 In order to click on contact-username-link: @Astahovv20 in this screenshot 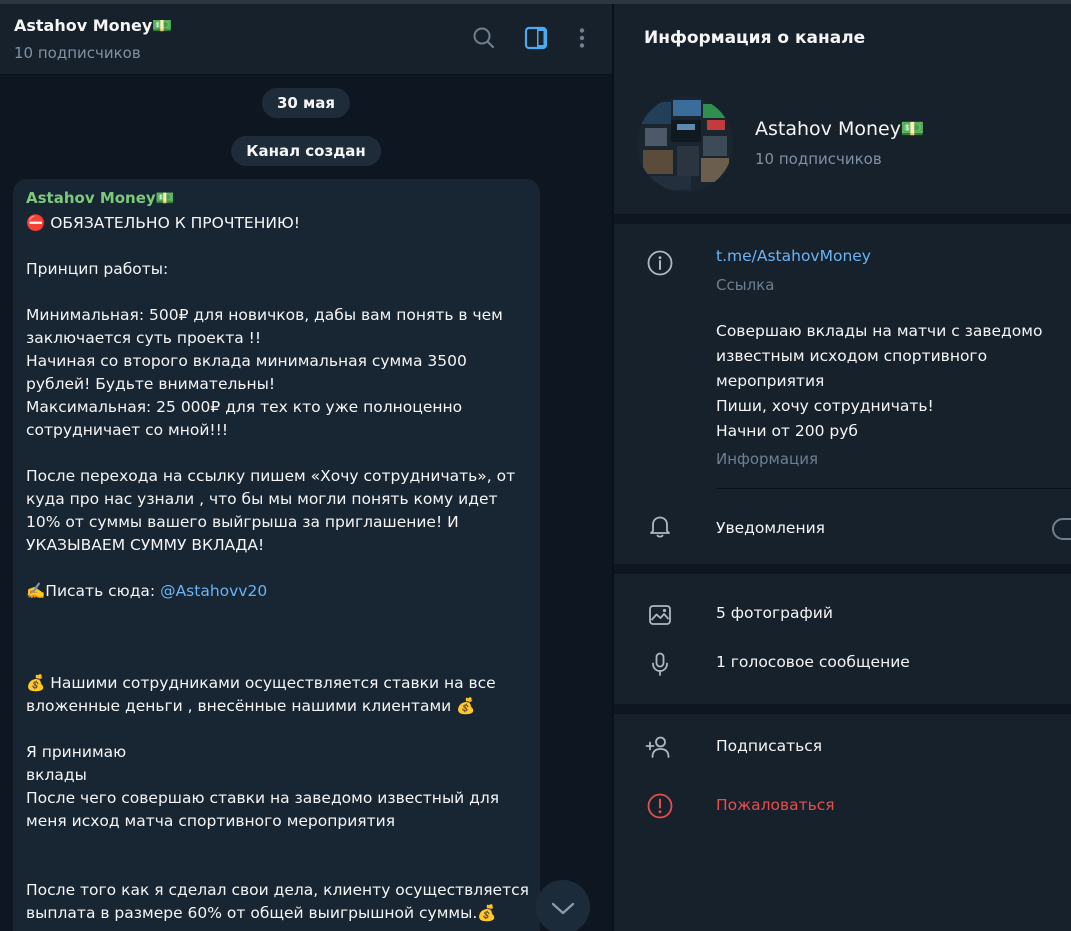, I will do `click(213, 591)`.